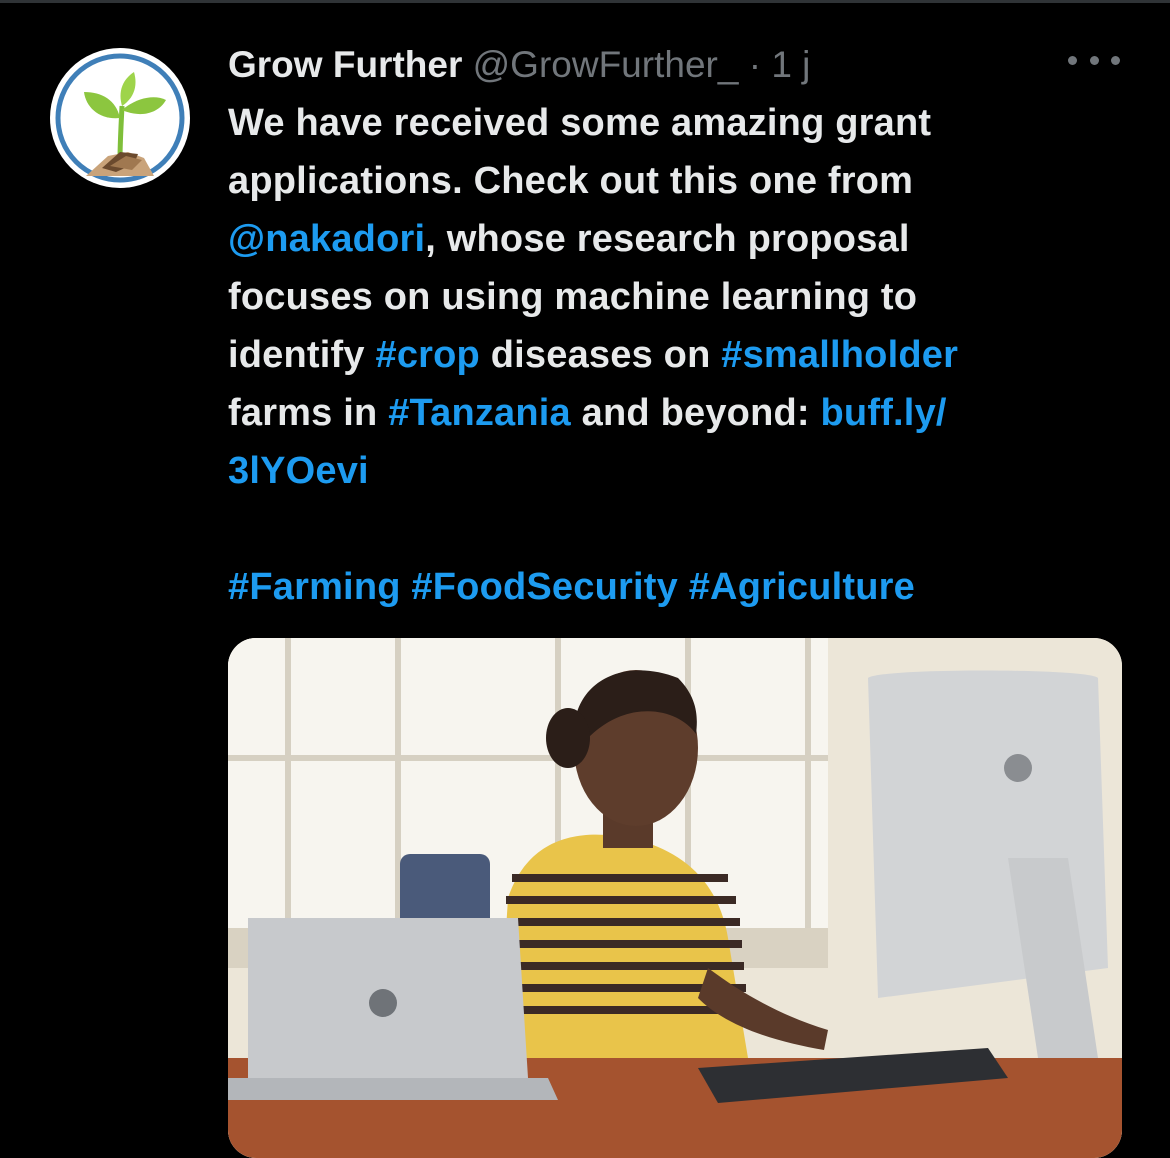  What do you see at coordinates (302, 355) in the screenshot?
I see `tweet-text-segment: identify` at bounding box center [302, 355].